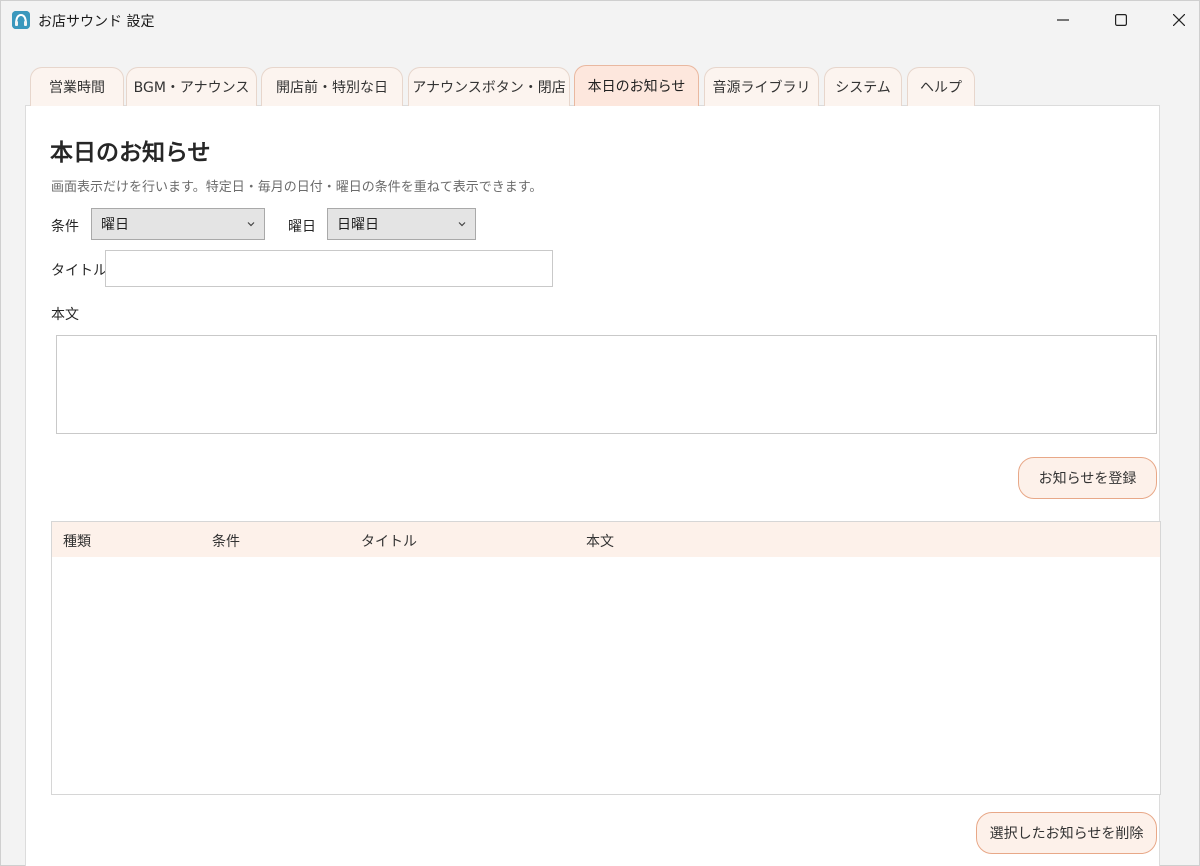 The height and width of the screenshot is (866, 1200). What do you see at coordinates (332, 86) in the screenshot?
I see `tab-before-open-special: 開店前・特別な日` at bounding box center [332, 86].